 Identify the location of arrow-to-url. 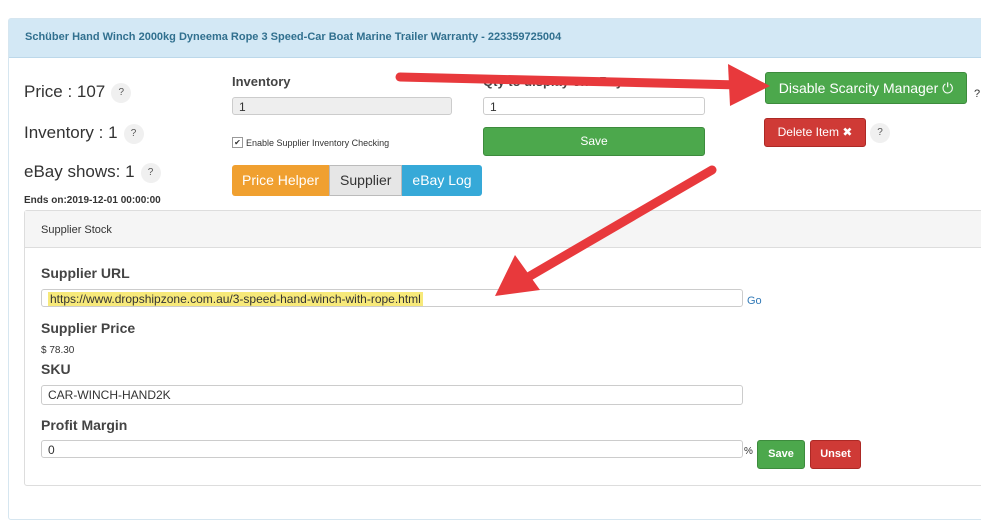
(606, 230).